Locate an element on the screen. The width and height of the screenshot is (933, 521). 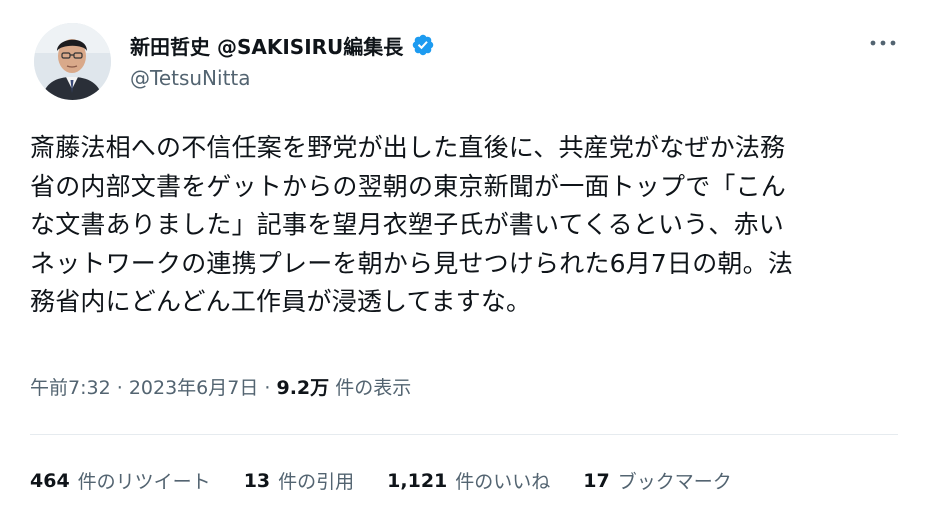
bookmarks-count: 17 is located at coordinates (596, 480).